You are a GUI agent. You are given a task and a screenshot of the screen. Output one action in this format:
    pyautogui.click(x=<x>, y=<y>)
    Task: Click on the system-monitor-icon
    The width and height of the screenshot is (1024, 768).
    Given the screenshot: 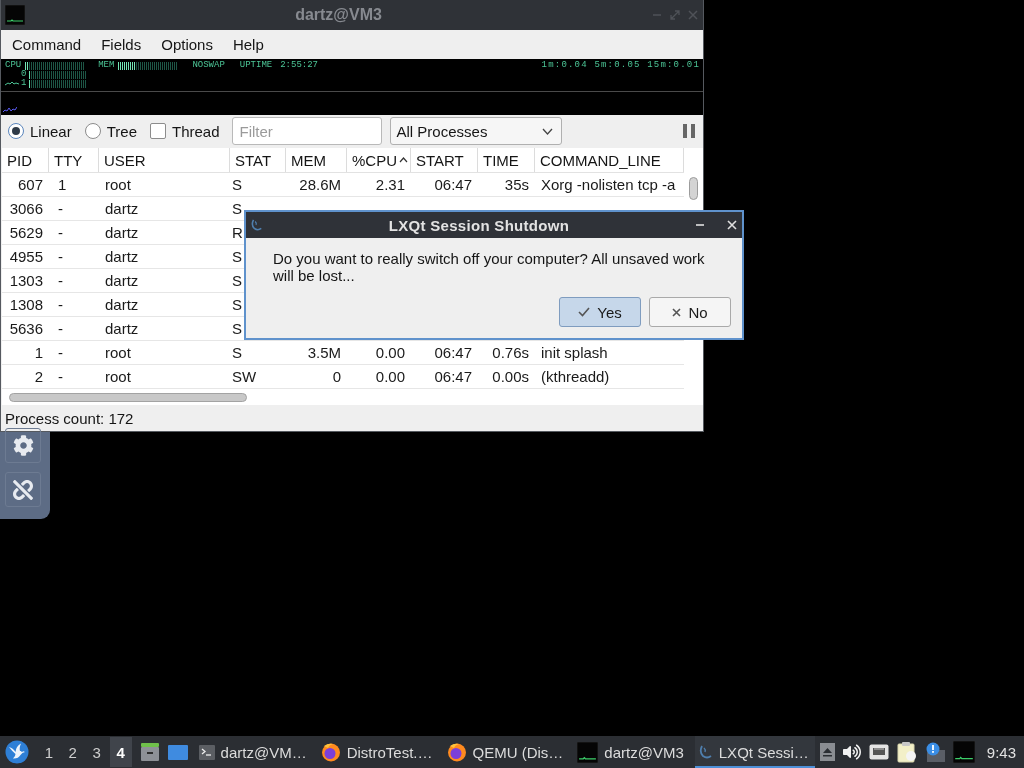 What is the action you would take?
    pyautogui.click(x=15, y=15)
    